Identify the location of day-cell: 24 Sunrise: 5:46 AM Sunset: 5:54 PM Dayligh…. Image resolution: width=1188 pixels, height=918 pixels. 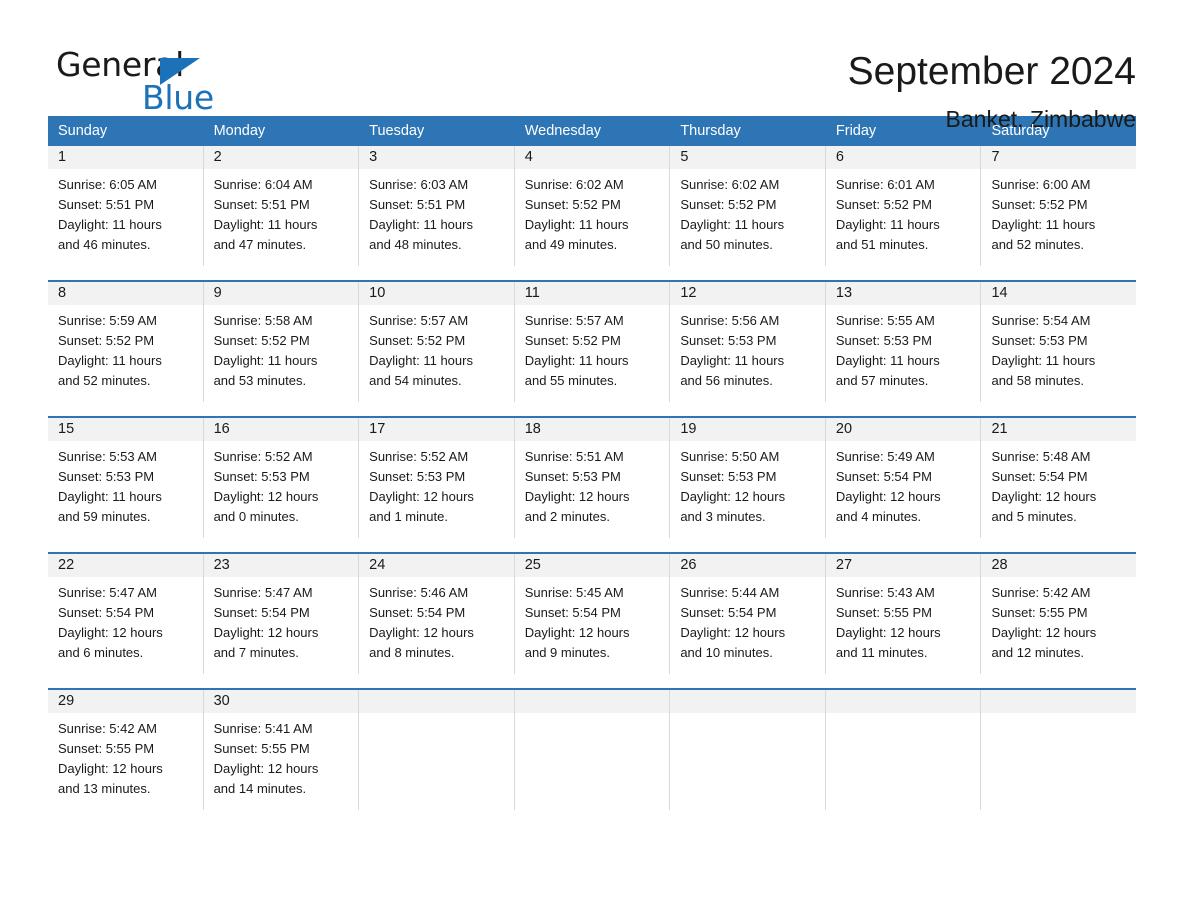
(437, 614).